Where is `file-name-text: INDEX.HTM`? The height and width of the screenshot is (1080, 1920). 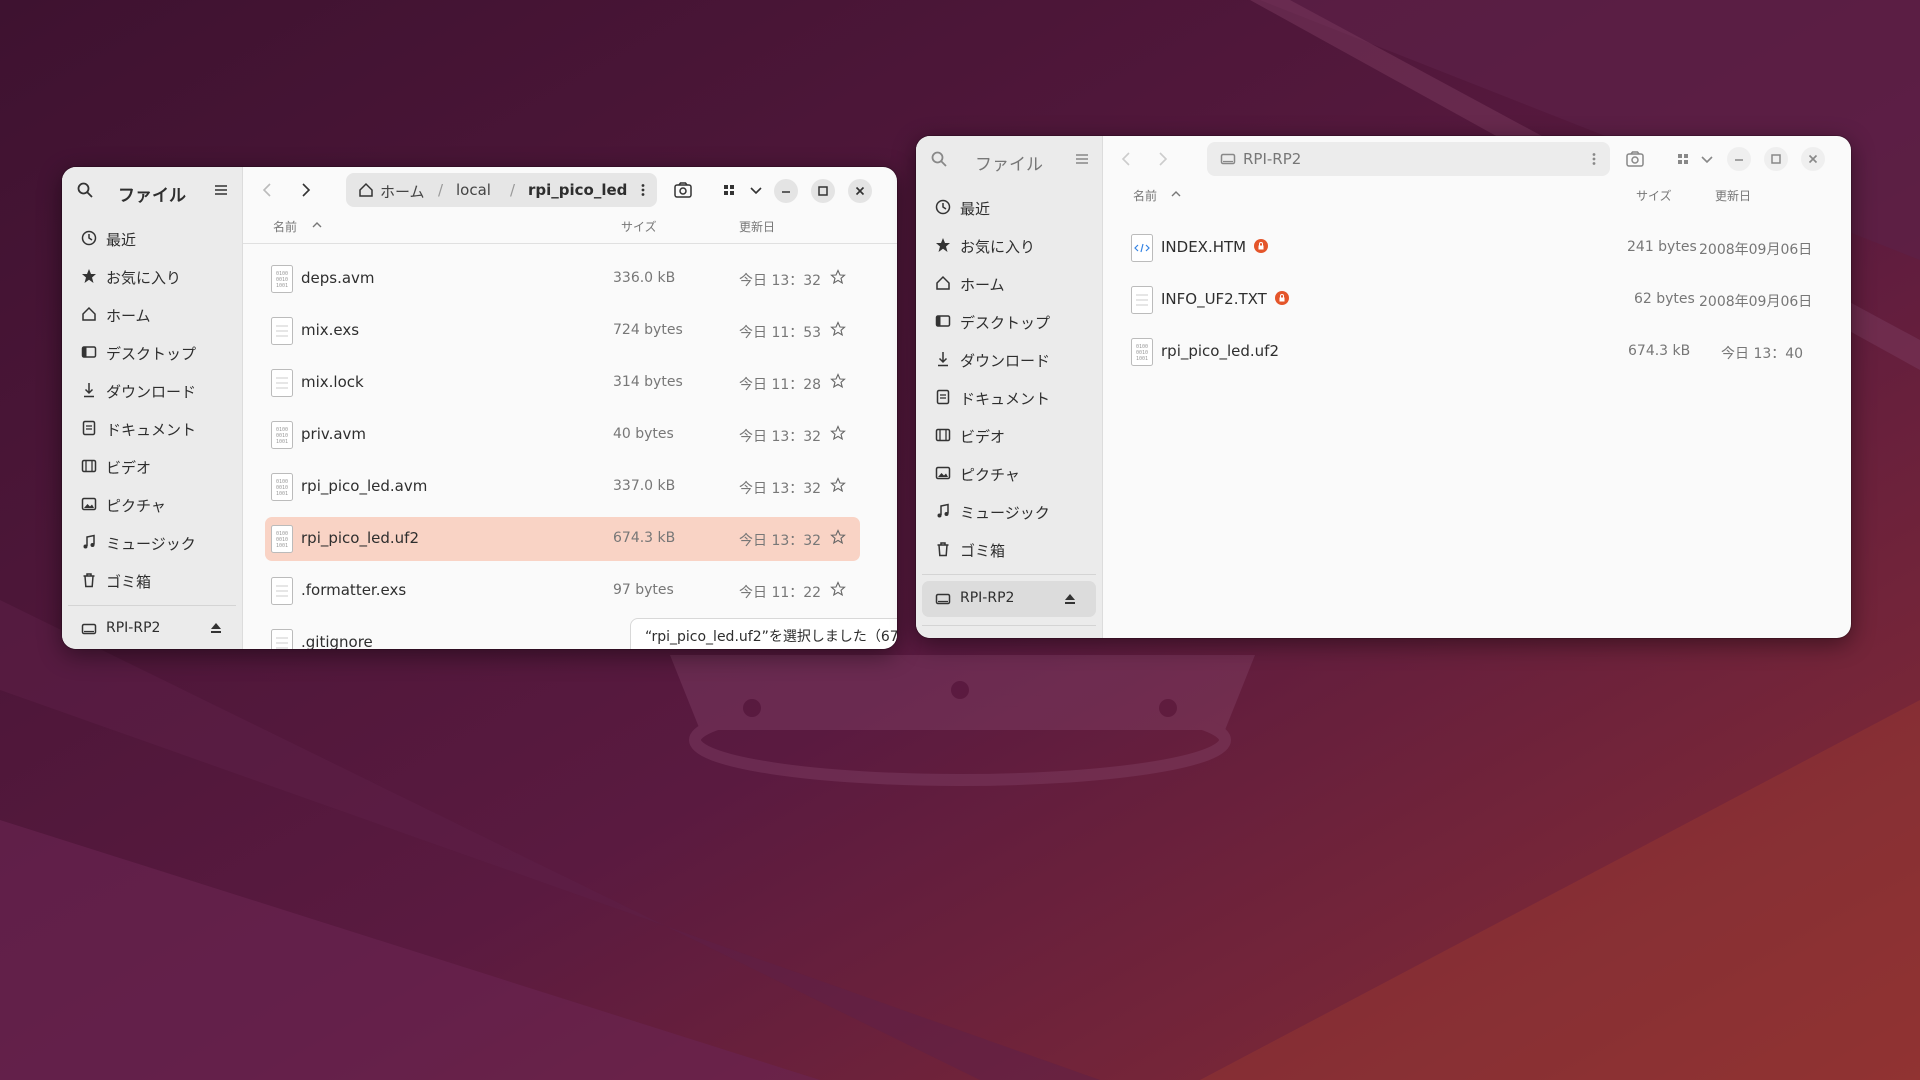
file-name-text: INDEX.HTM is located at coordinates (1204, 247).